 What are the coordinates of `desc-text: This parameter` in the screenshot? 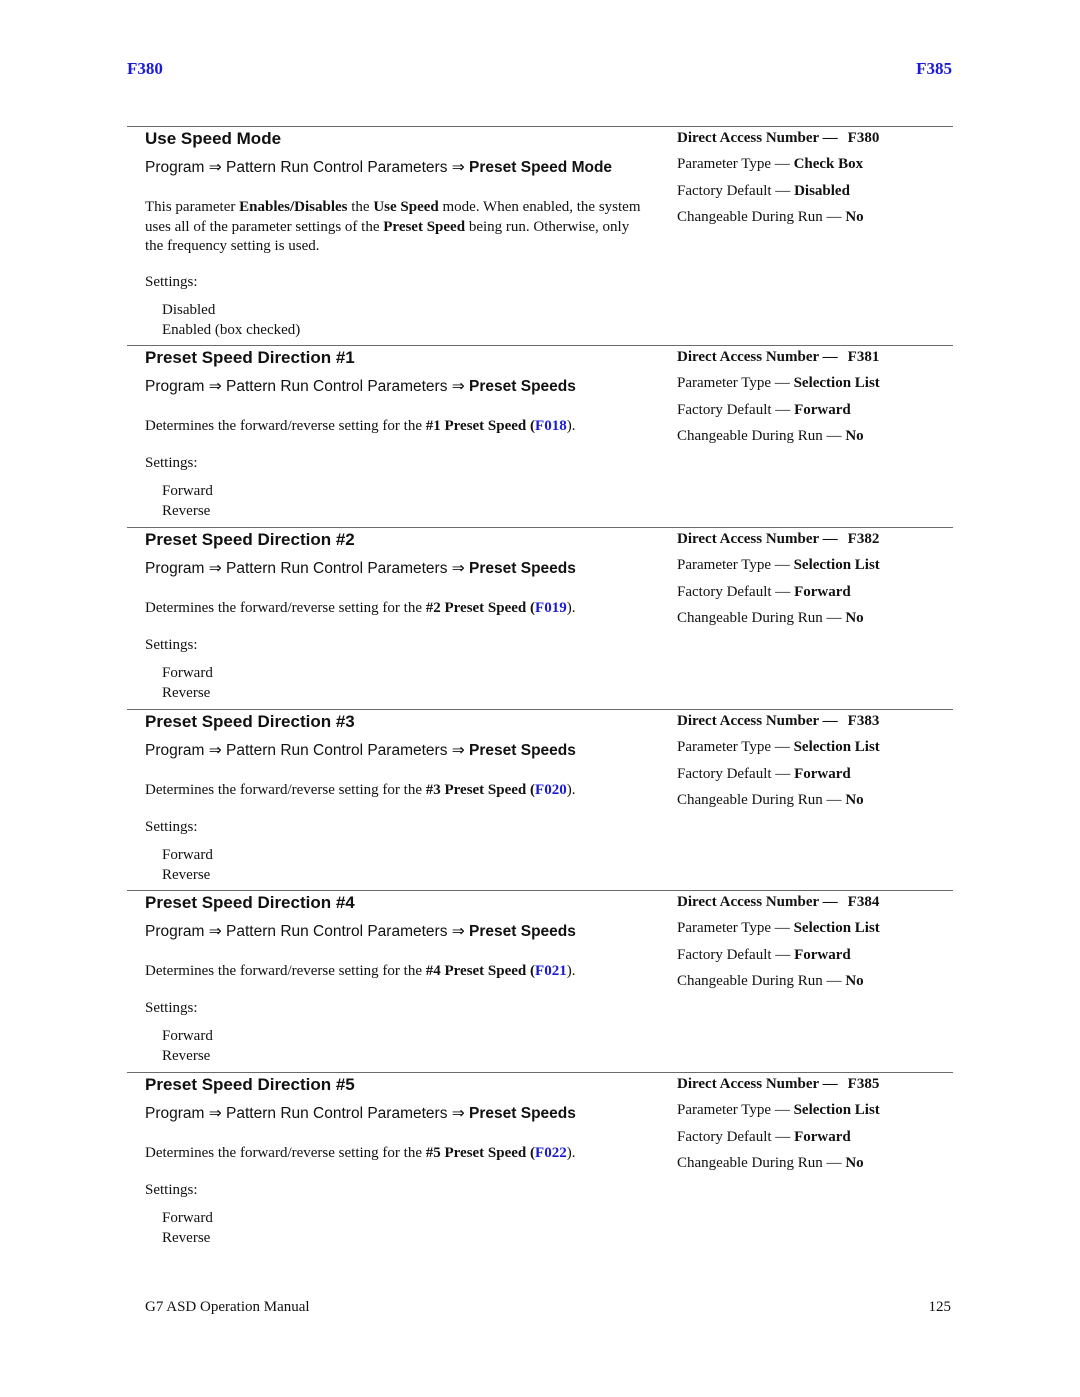 It's located at (192, 207).